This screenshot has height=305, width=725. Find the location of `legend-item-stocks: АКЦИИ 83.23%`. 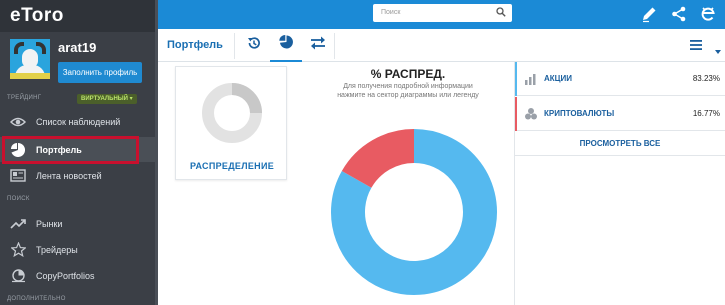

legend-item-stocks: АКЦИИ 83.23% is located at coordinates (620, 79).